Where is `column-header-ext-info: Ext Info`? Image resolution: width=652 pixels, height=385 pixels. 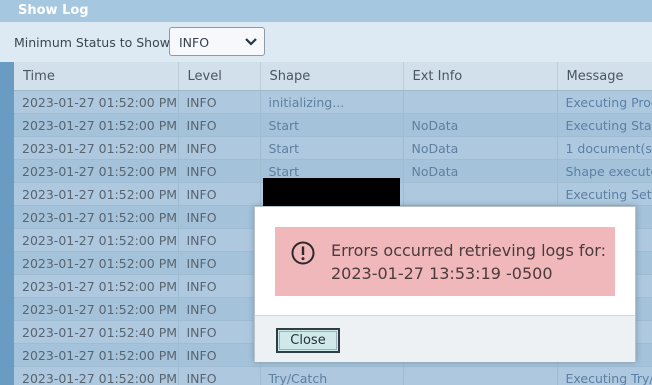
column-header-ext-info: Ext Info is located at coordinates (480, 76).